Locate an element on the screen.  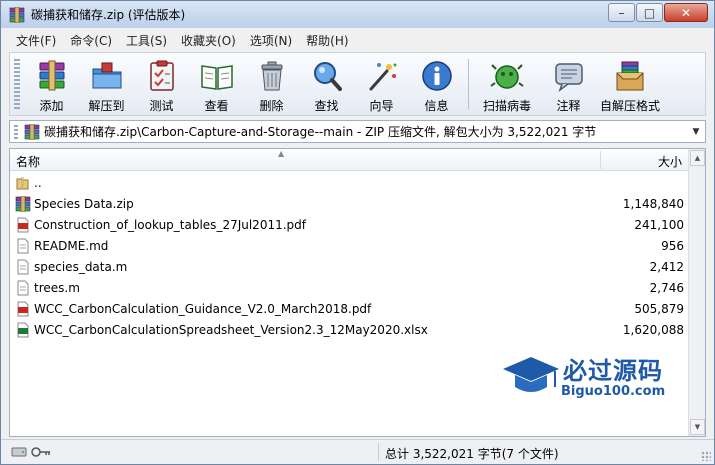
file-name: README.md is located at coordinates (71, 246).